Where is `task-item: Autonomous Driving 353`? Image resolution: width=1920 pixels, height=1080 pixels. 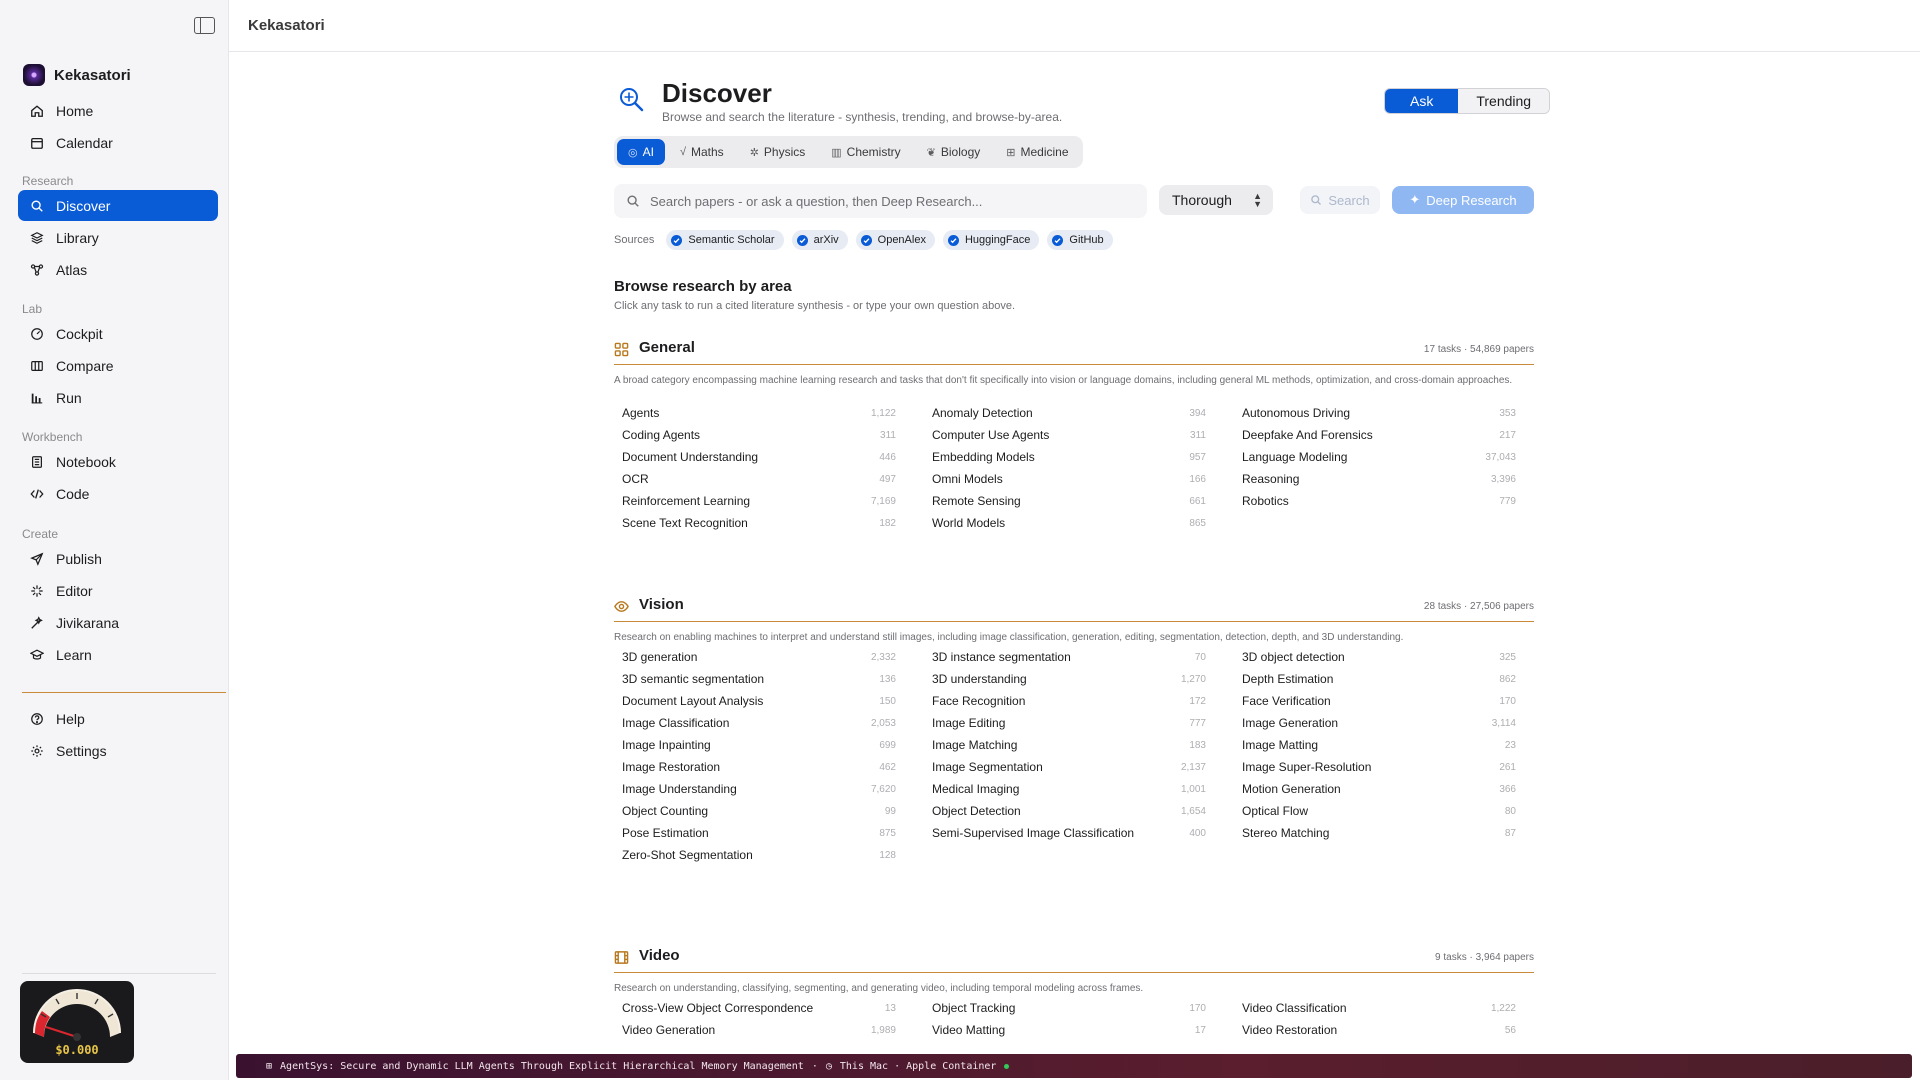 task-item: Autonomous Driving 353 is located at coordinates (1379, 413).